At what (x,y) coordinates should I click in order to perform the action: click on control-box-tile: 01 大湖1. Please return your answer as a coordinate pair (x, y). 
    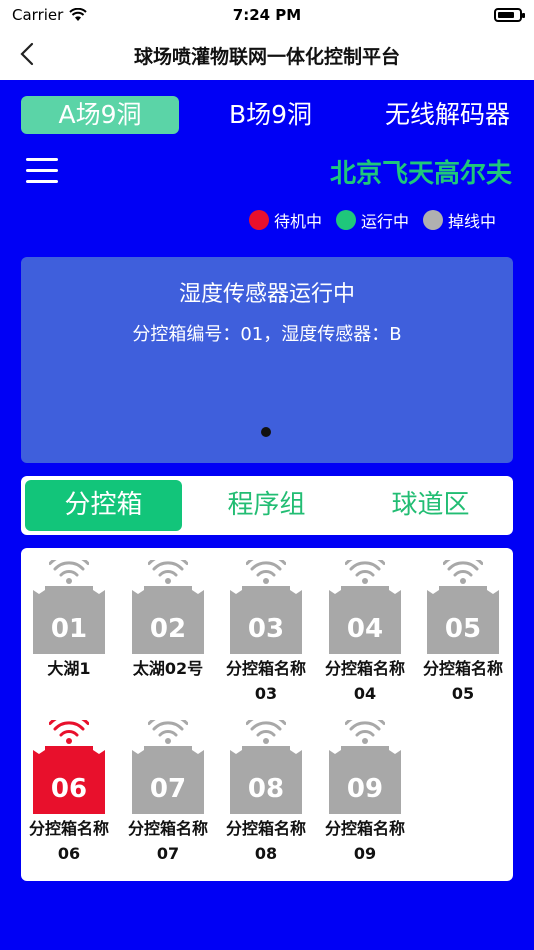
    Looking at the image, I should click on (69, 620).